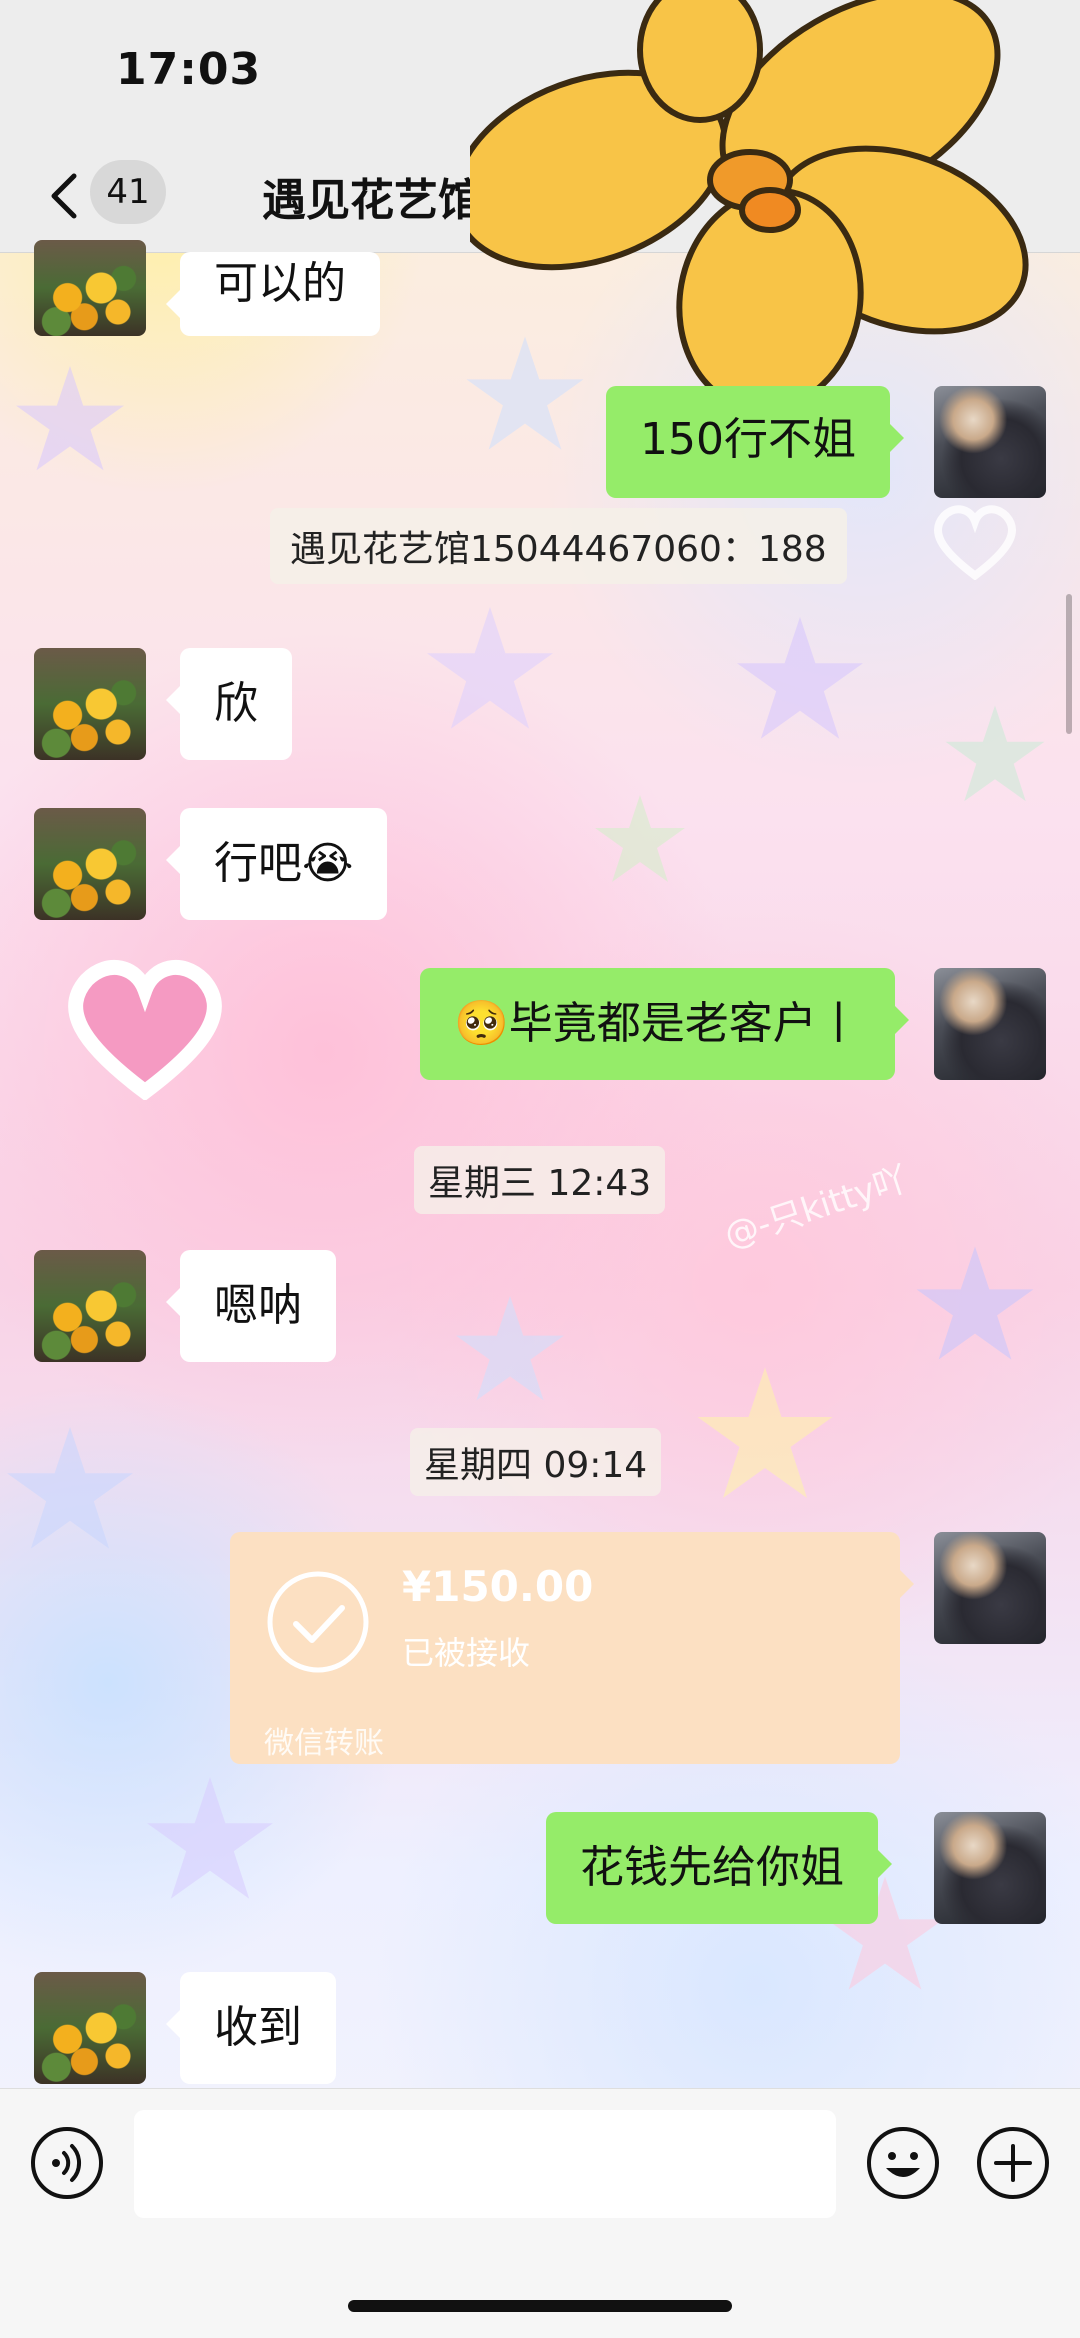 This screenshot has height=2338, width=1080. I want to click on timestamp: 星期三 12:43, so click(540, 1180).